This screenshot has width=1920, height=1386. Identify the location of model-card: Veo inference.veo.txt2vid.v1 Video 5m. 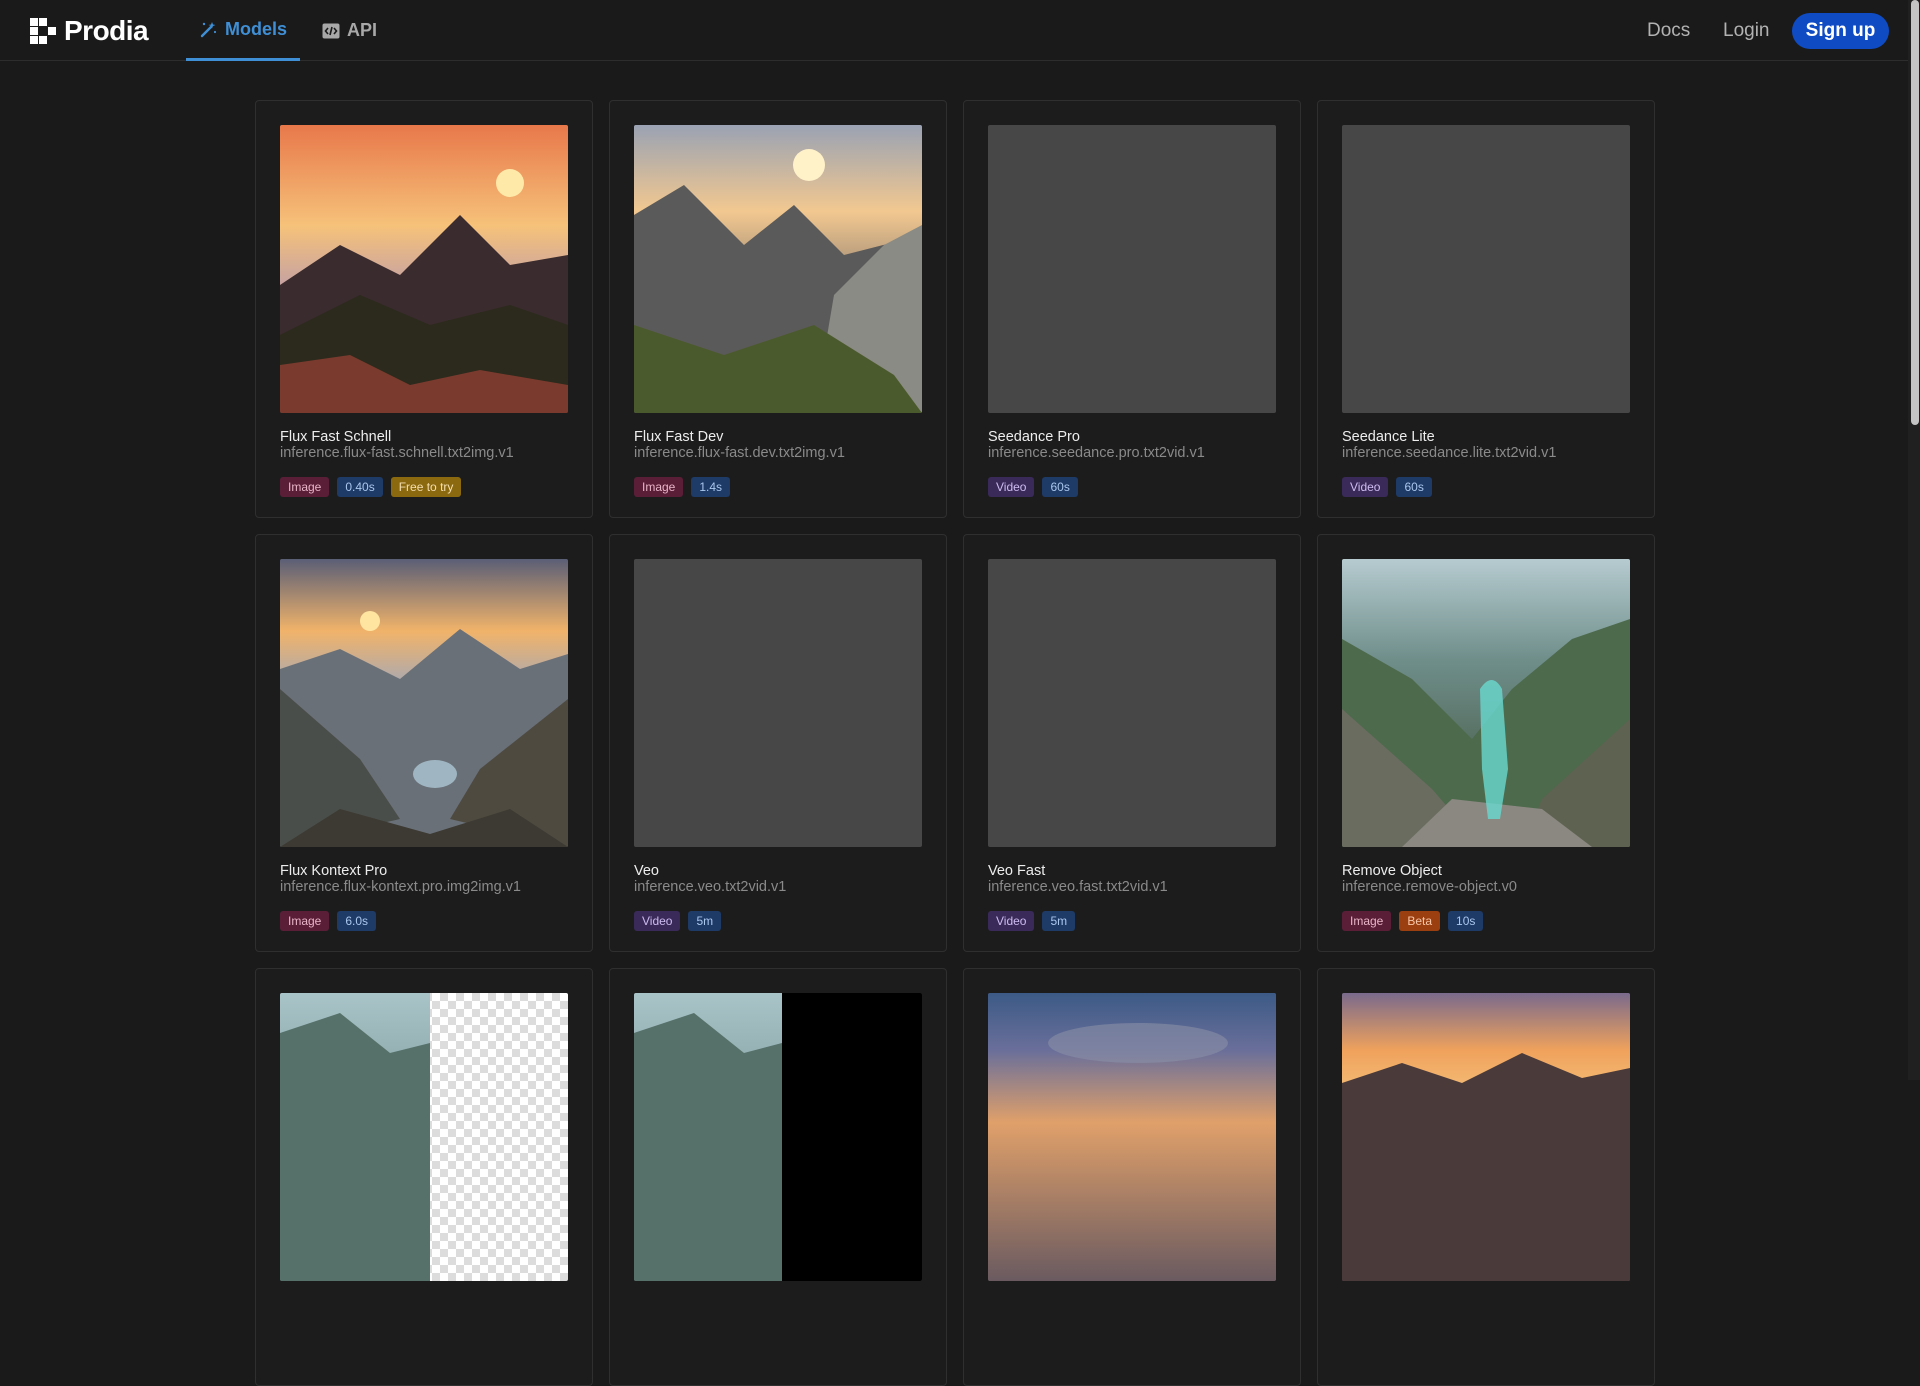
(778, 743).